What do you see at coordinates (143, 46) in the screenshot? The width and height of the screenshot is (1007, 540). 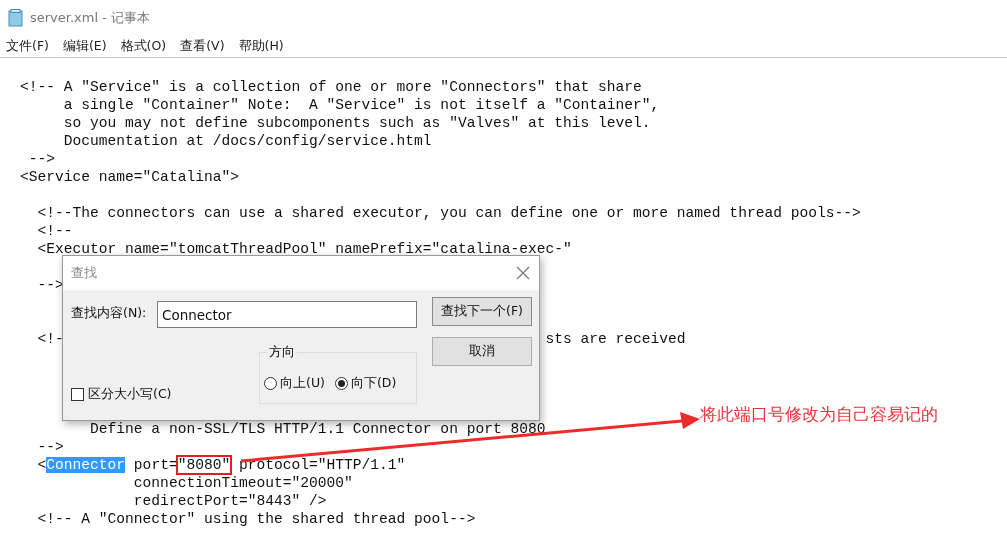 I see `menu-item: 格式(O)` at bounding box center [143, 46].